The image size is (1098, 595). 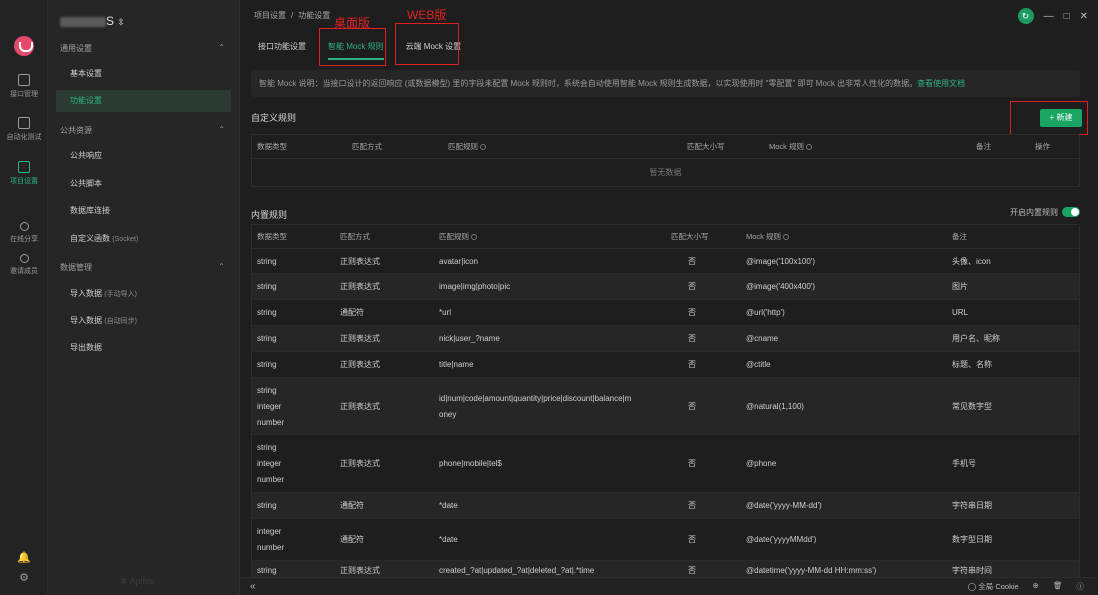 What do you see at coordinates (24, 80) in the screenshot?
I see `api-management-icon` at bounding box center [24, 80].